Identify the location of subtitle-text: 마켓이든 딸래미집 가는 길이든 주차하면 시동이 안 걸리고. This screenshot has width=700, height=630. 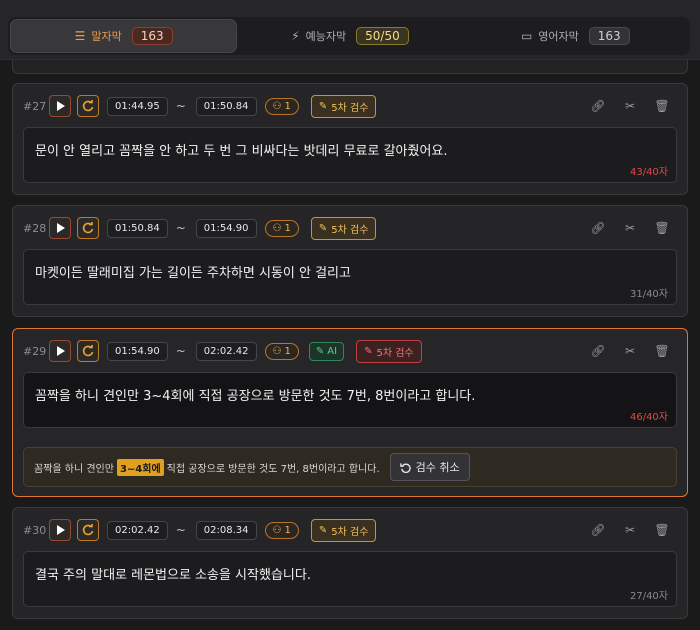
(350, 271).